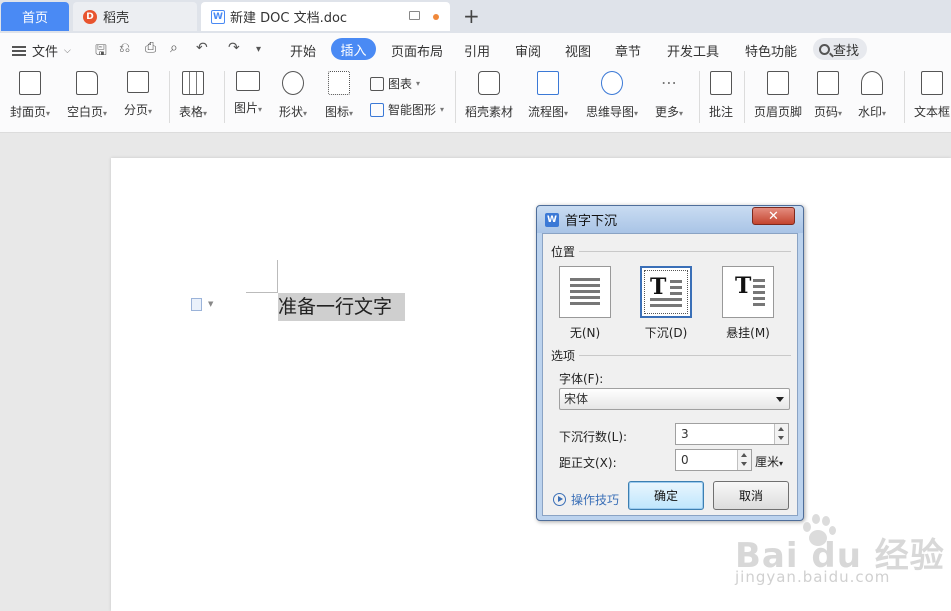  I want to click on shape-icon, so click(293, 83).